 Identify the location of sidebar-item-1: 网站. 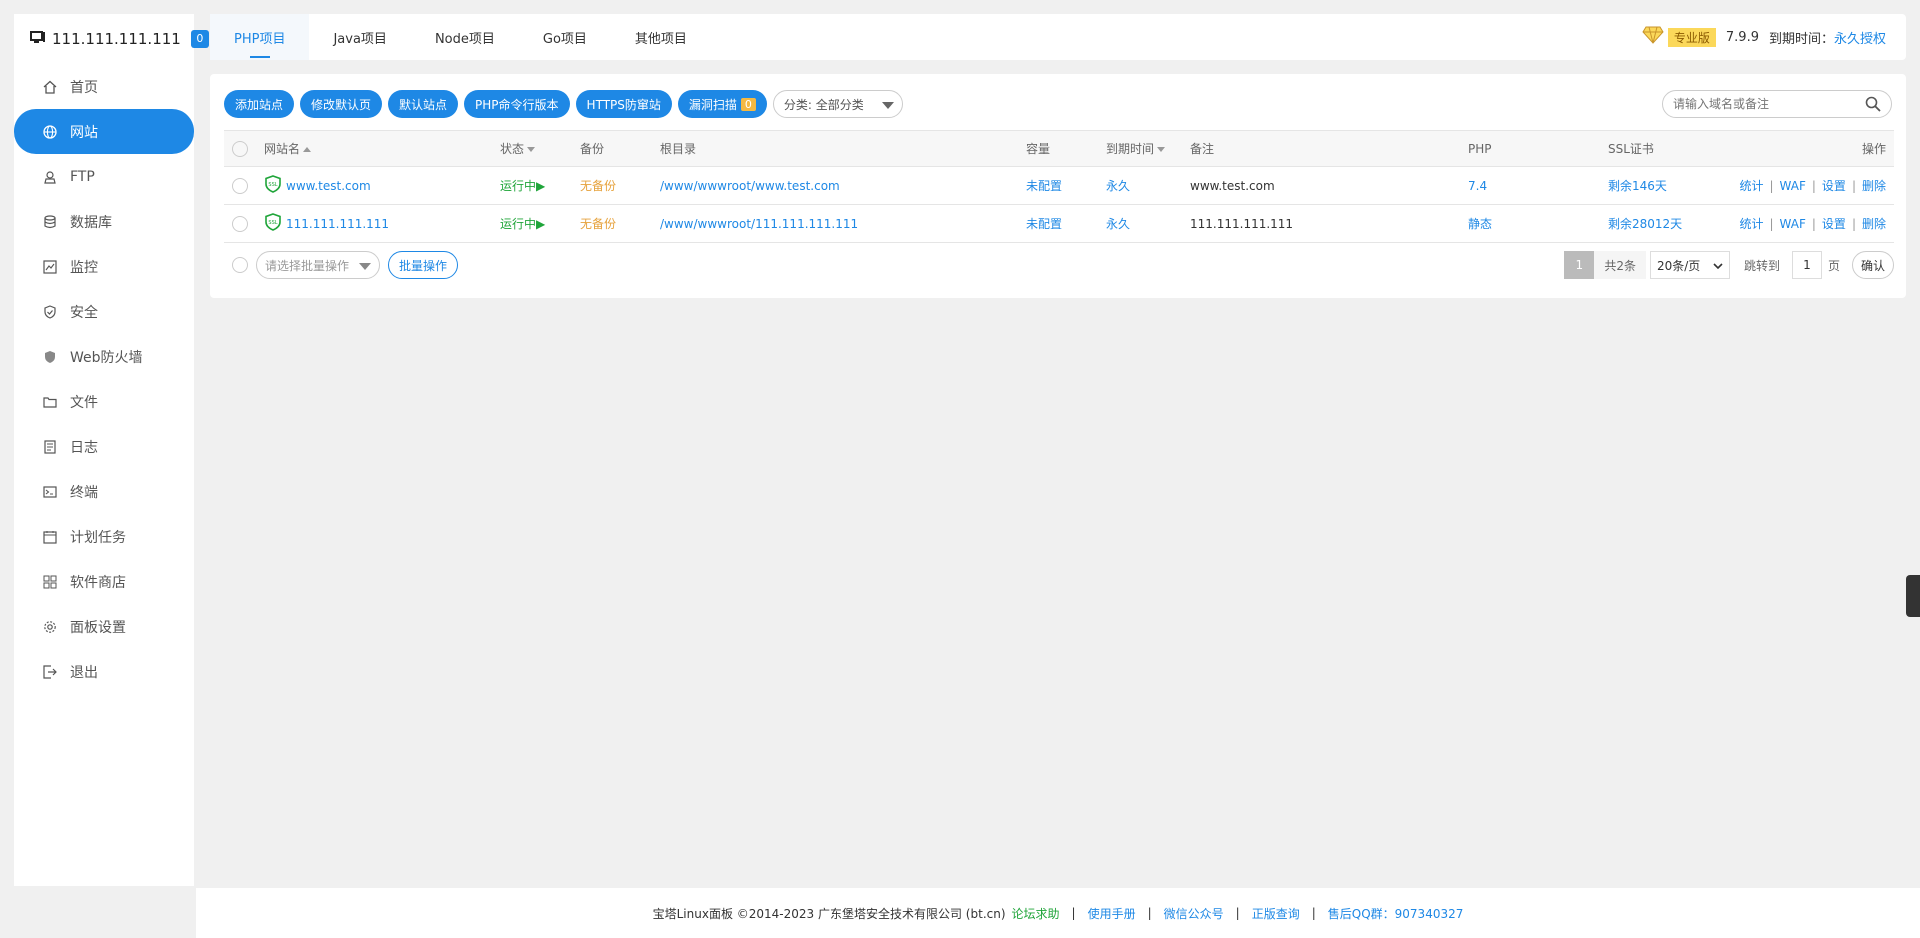
(104, 131).